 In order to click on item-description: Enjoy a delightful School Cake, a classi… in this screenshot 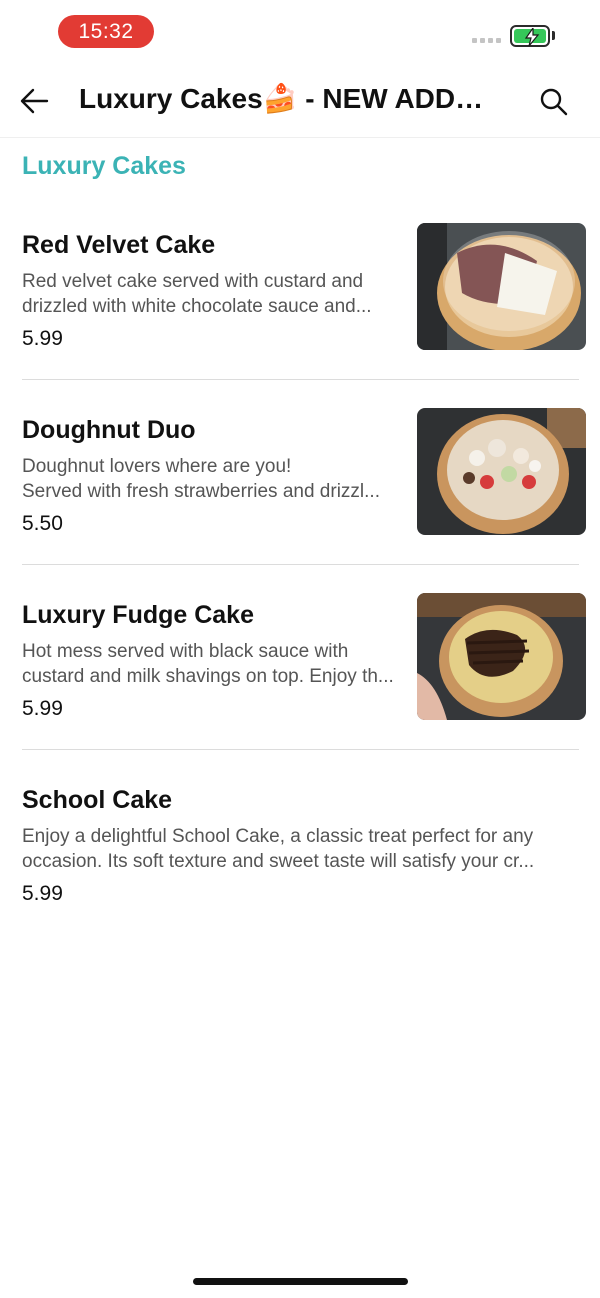, I will do `click(300, 849)`.